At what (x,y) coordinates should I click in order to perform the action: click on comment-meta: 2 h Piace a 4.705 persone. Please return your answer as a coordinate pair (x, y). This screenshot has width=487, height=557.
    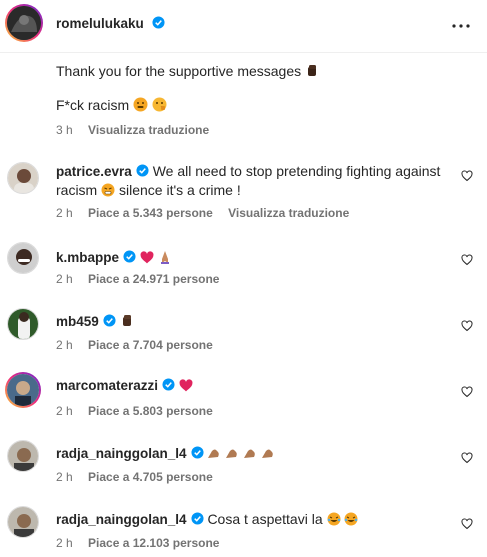
    Looking at the image, I should click on (134, 477).